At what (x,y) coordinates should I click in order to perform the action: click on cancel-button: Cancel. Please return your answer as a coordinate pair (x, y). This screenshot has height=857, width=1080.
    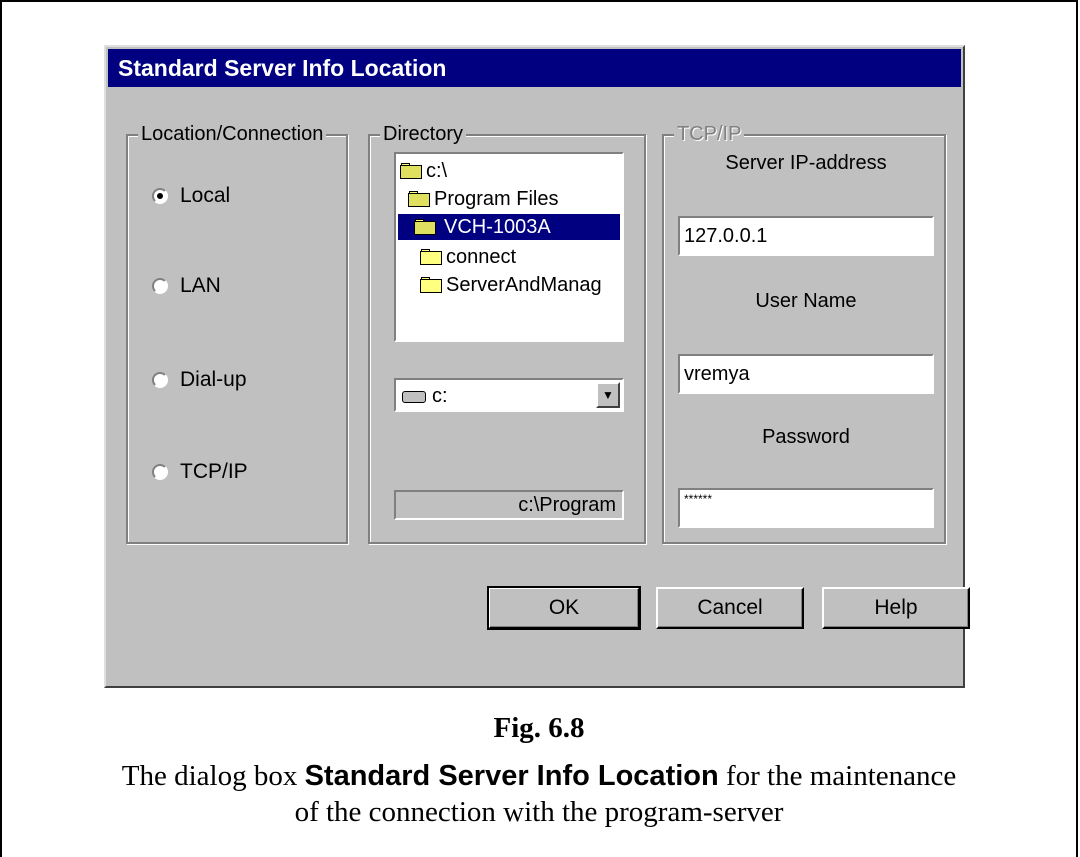
    Looking at the image, I should click on (730, 608).